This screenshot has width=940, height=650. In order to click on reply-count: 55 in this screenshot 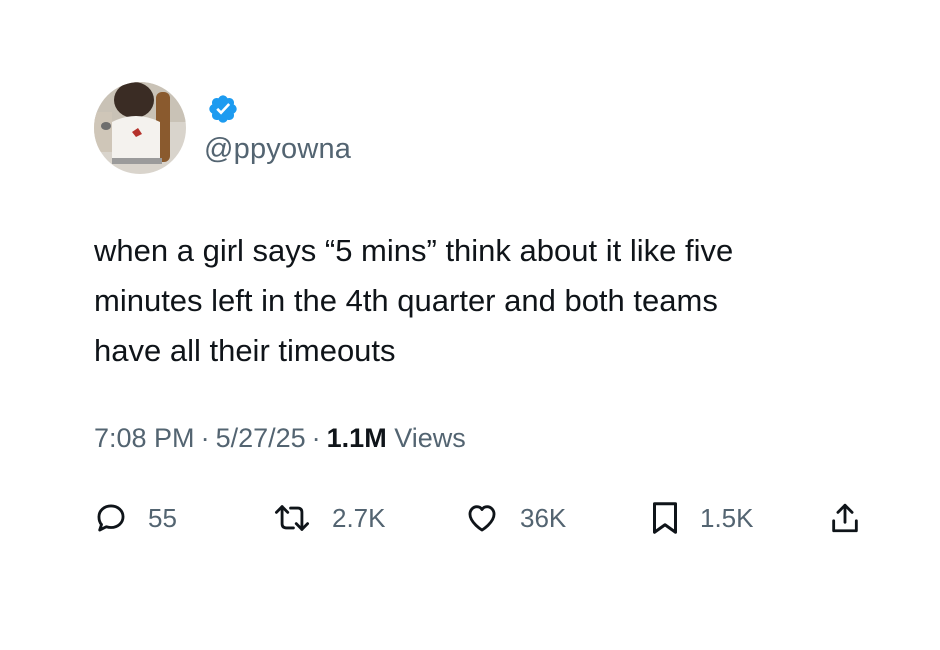, I will do `click(162, 517)`.